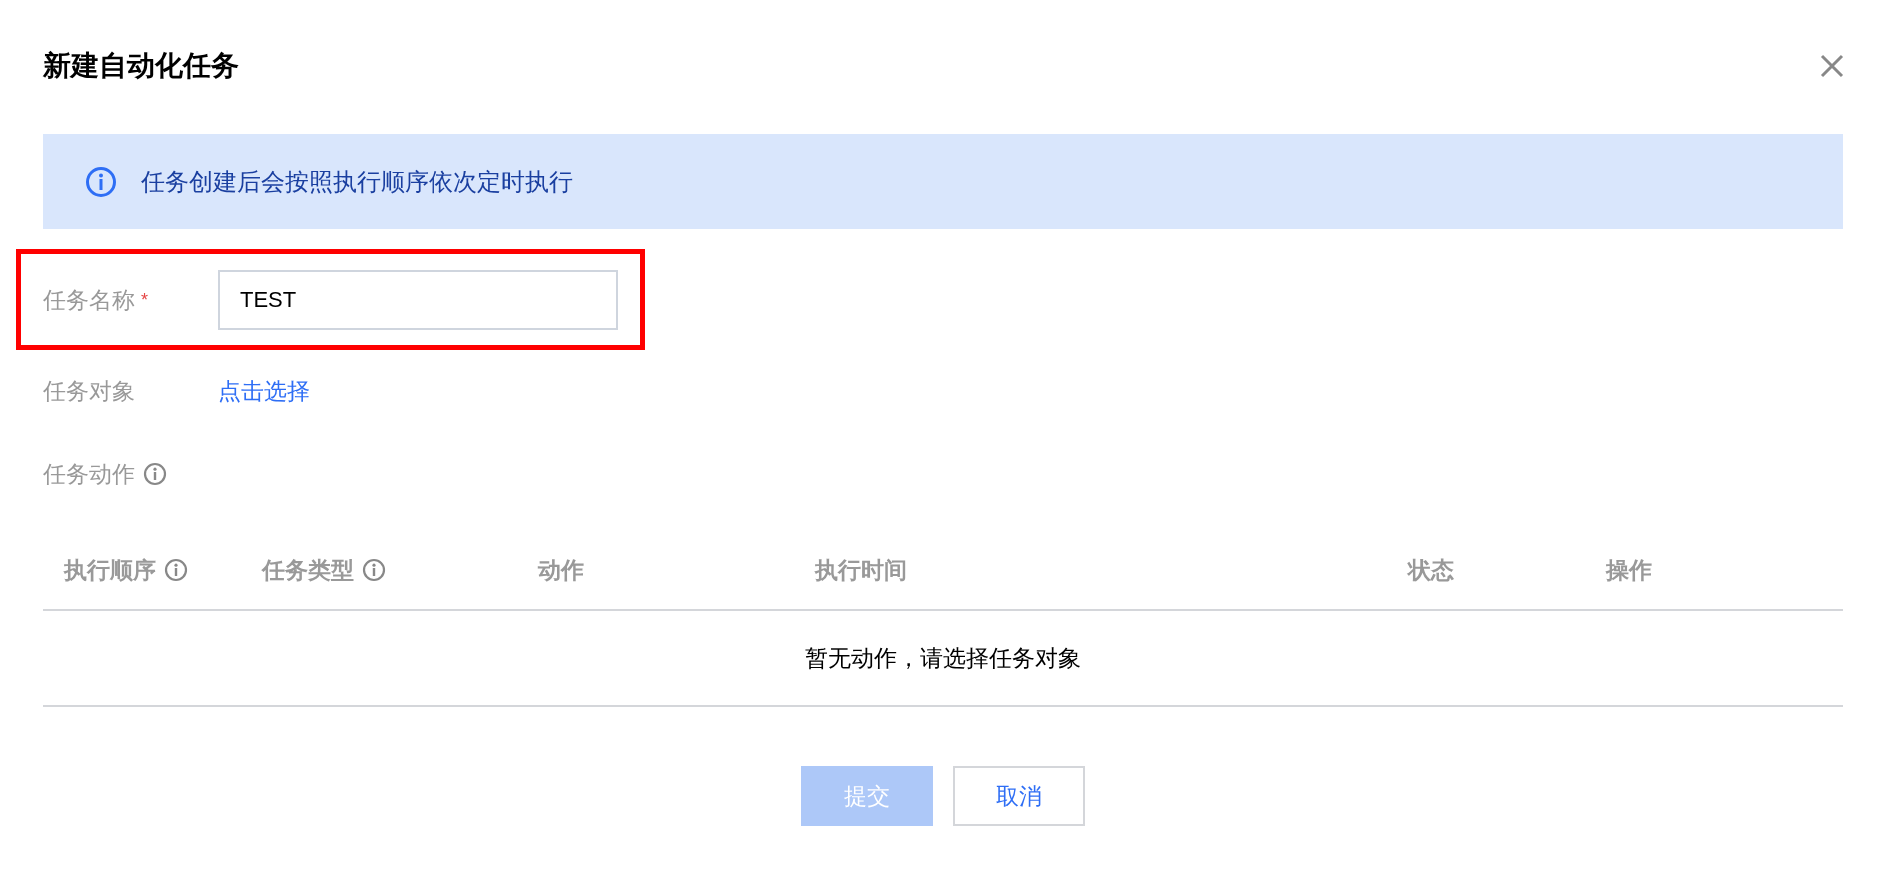  What do you see at coordinates (89, 391) in the screenshot?
I see `field-label: 任务对象` at bounding box center [89, 391].